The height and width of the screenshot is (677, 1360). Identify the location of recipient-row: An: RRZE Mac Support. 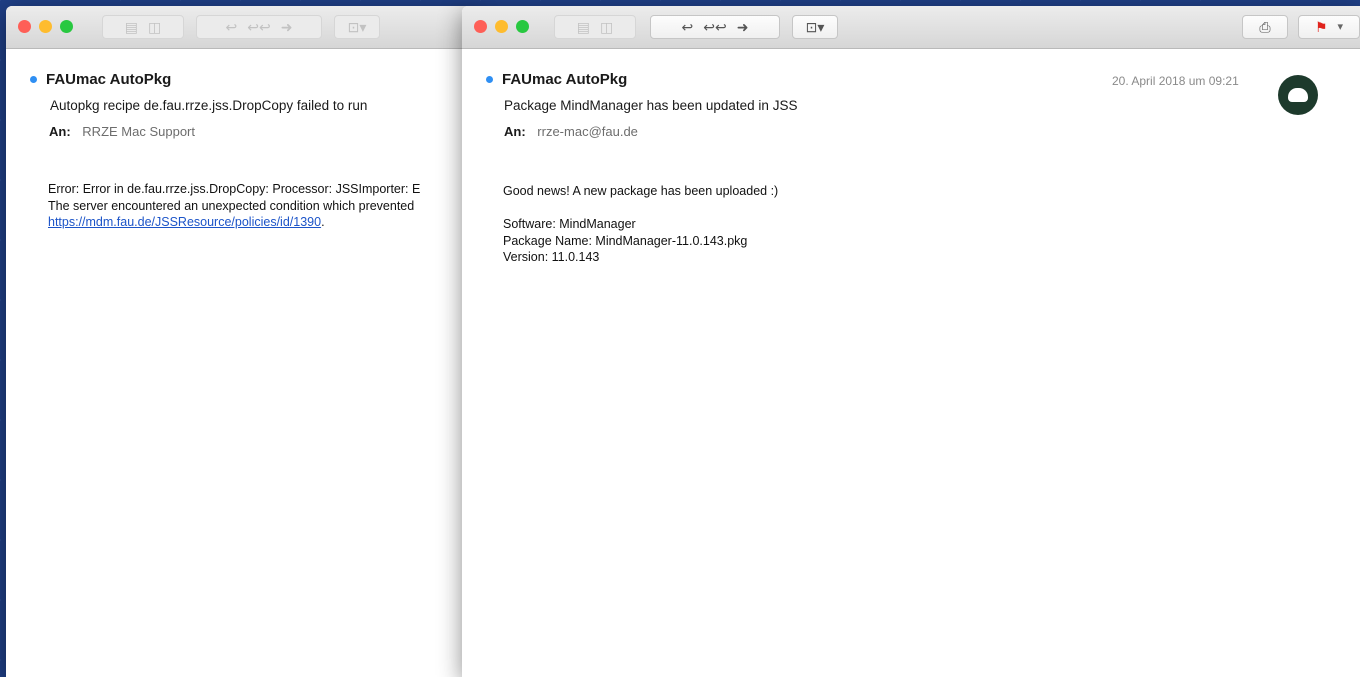
(122, 131).